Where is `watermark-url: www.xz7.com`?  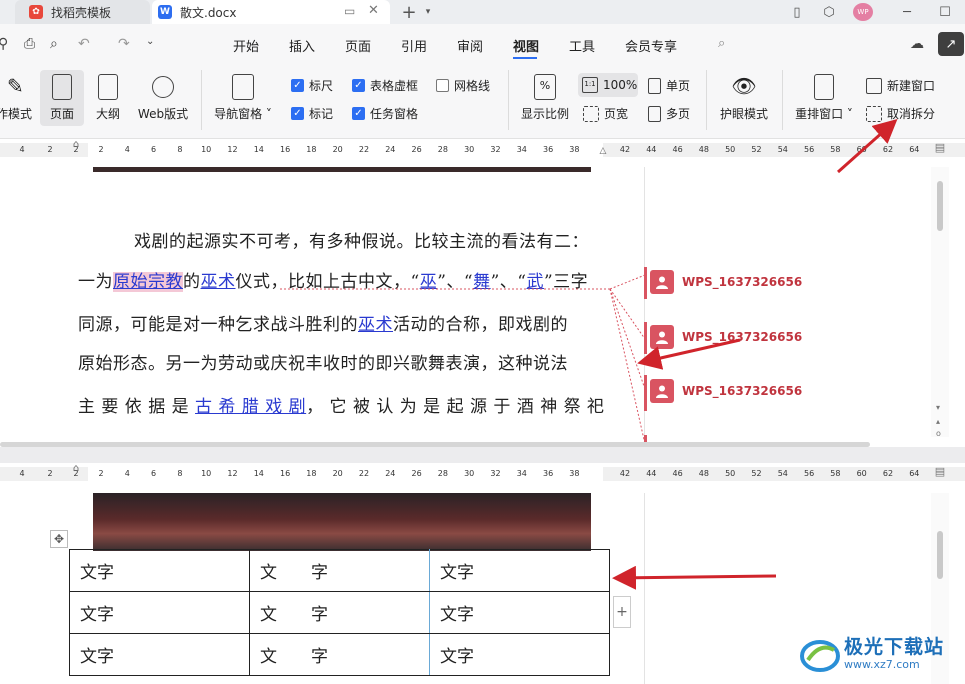 watermark-url: www.xz7.com is located at coordinates (882, 664).